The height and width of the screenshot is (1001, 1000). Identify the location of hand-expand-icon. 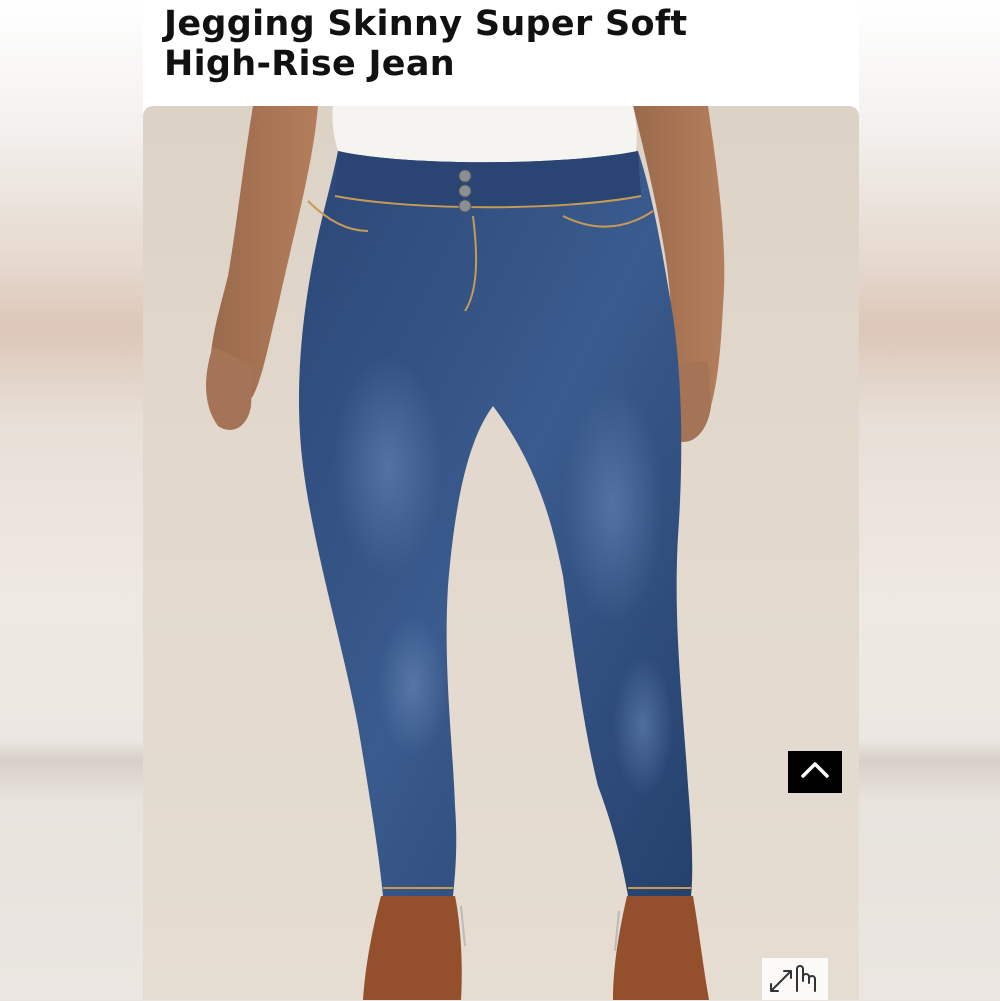
(795, 979).